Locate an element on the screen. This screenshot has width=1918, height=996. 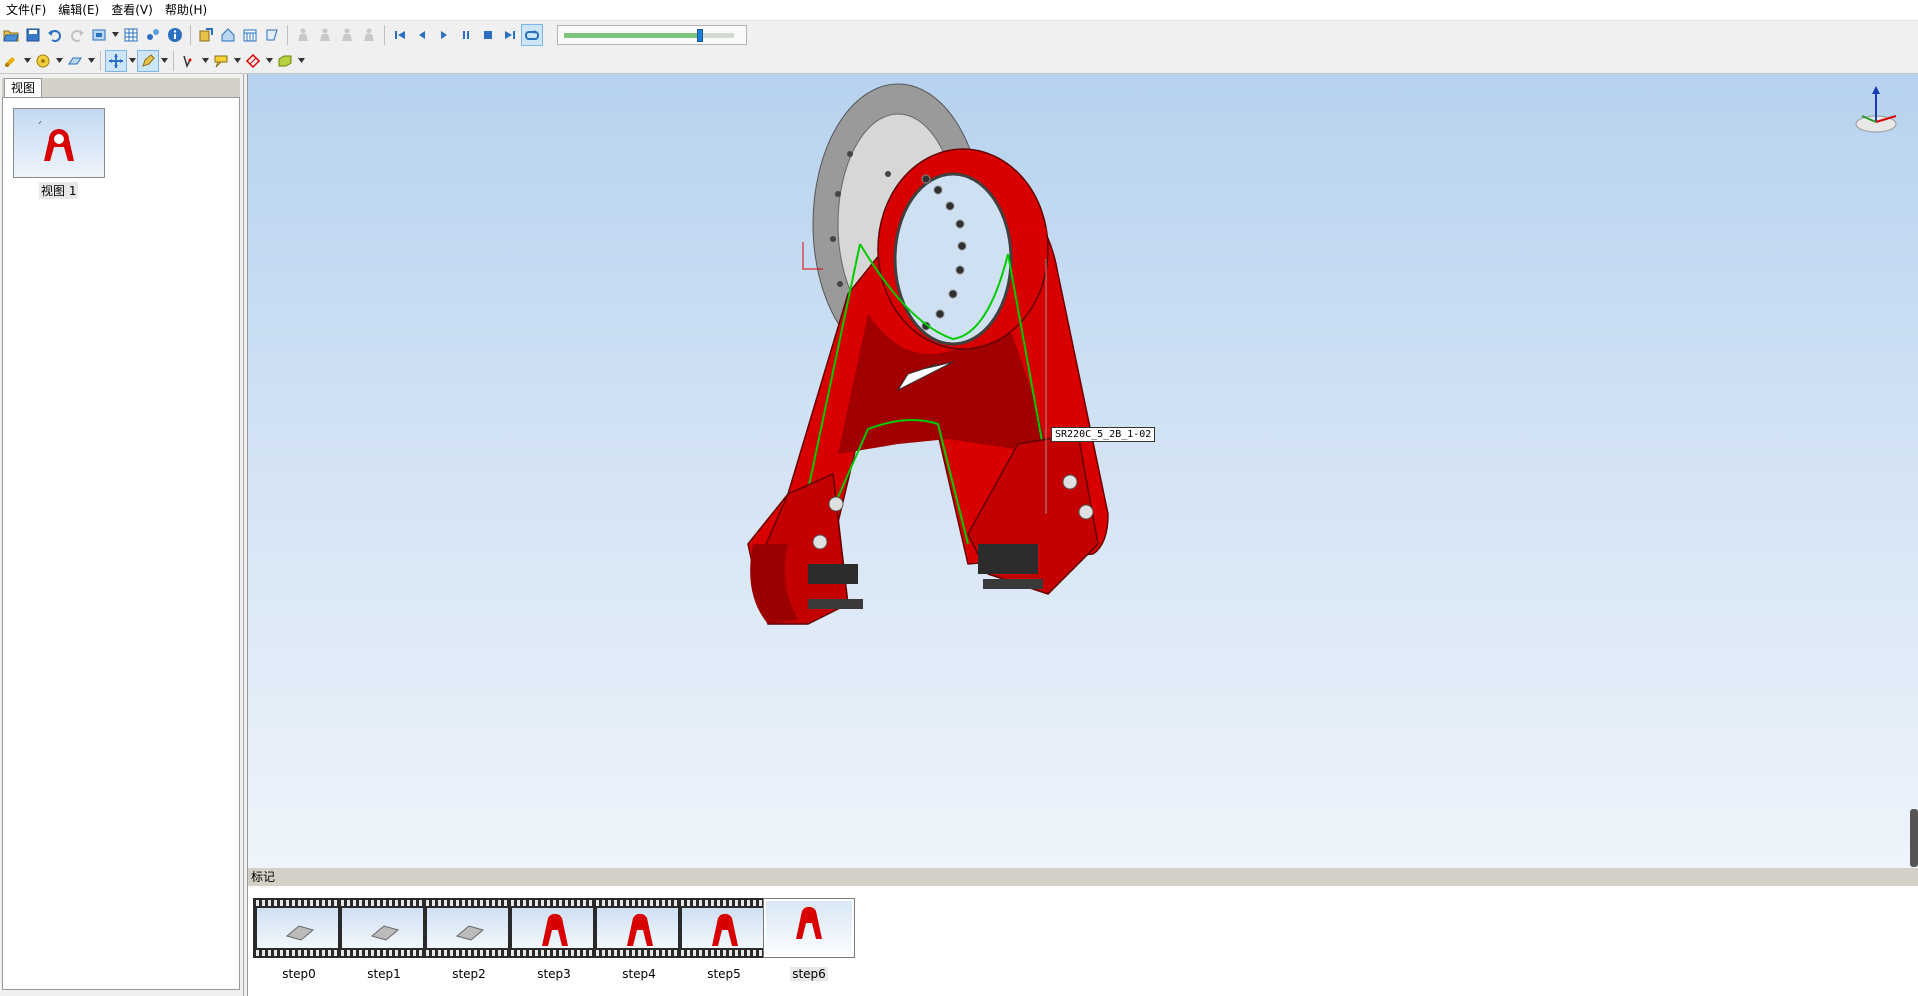
marker-label-text: step2 is located at coordinates (469, 974).